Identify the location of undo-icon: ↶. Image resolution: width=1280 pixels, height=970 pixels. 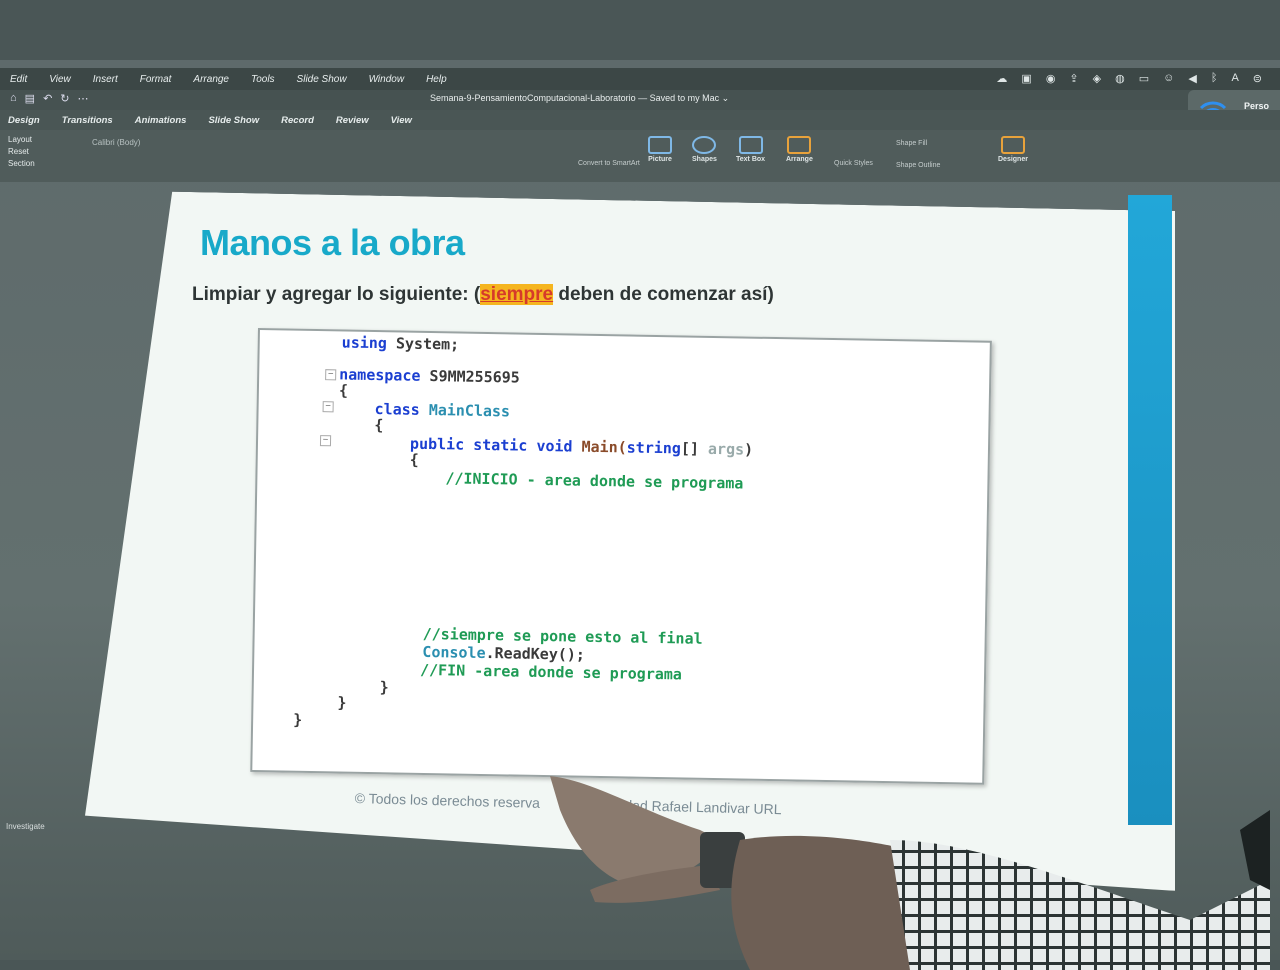
(47, 98).